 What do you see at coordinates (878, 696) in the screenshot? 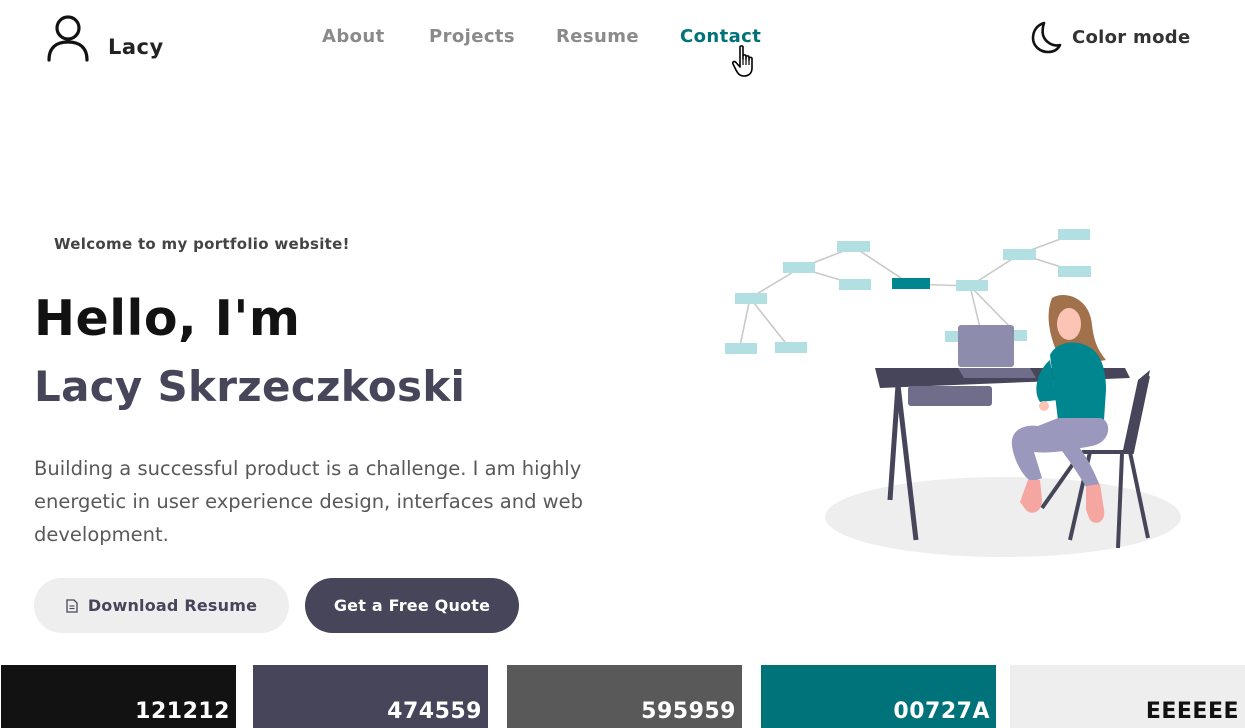
I see `swatch-00727A: 00727A` at bounding box center [878, 696].